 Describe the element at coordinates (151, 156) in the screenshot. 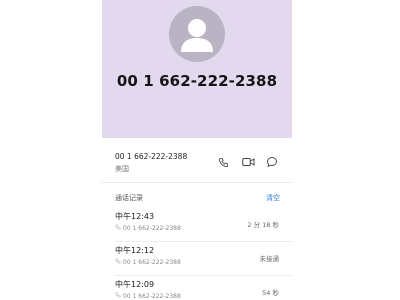

I see `contact-number: 00 1 662-222-2388` at that location.